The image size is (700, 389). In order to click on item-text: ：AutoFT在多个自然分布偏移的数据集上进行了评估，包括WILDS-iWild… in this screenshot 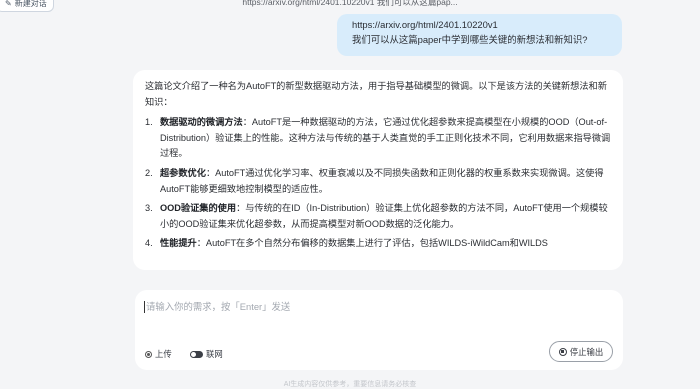, I will do `click(372, 243)`.